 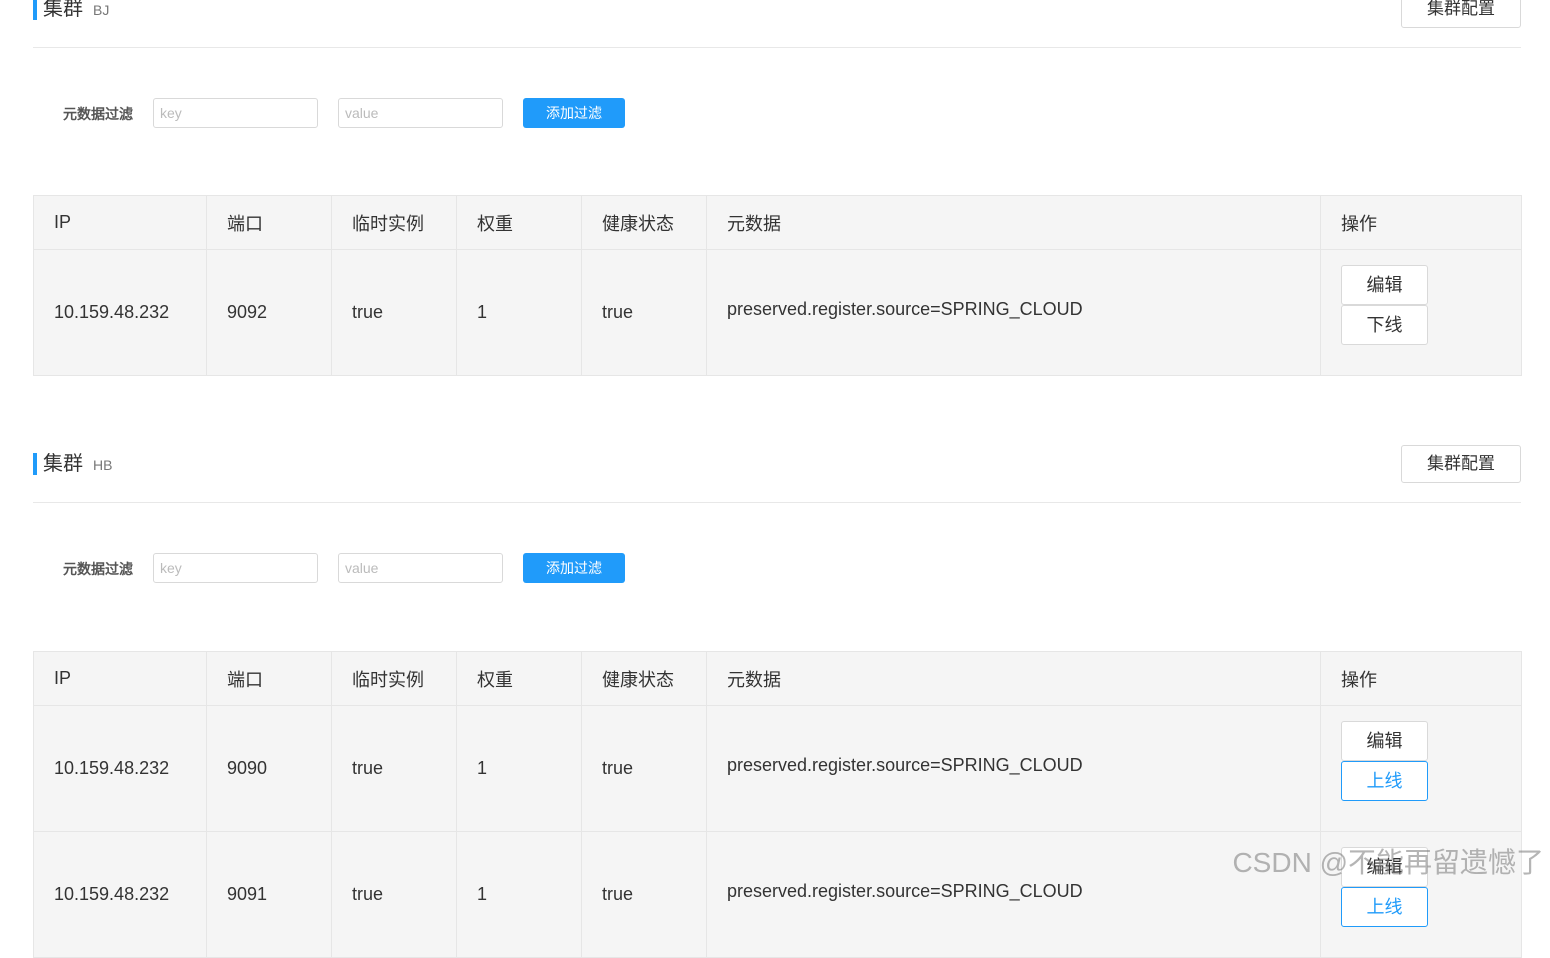 What do you see at coordinates (101, 10) in the screenshot?
I see `cluster-name: BJ` at bounding box center [101, 10].